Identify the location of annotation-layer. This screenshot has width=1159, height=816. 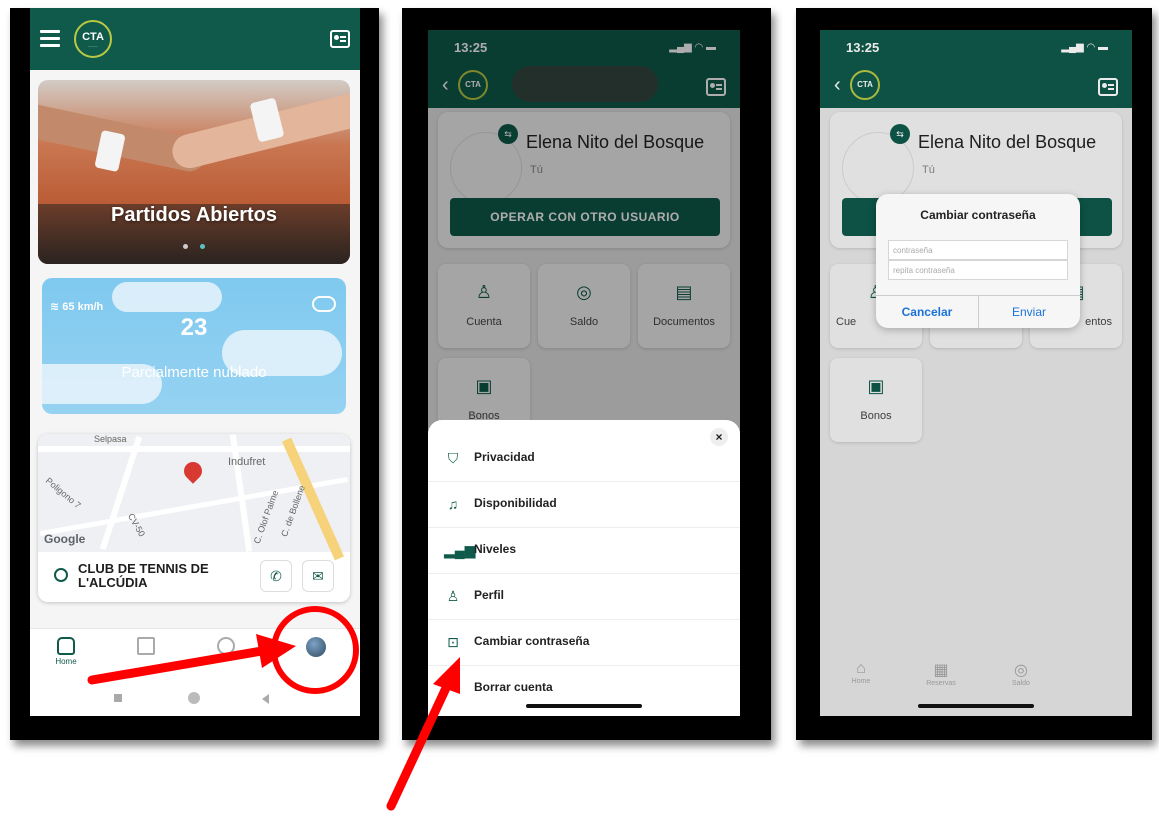
(273, 708).